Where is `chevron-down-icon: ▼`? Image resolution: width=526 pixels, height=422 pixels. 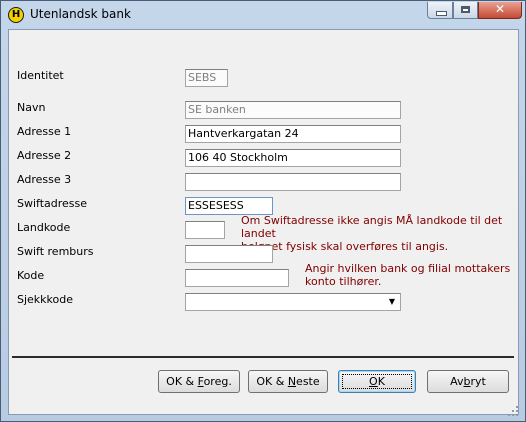 chevron-down-icon: ▼ is located at coordinates (392, 302).